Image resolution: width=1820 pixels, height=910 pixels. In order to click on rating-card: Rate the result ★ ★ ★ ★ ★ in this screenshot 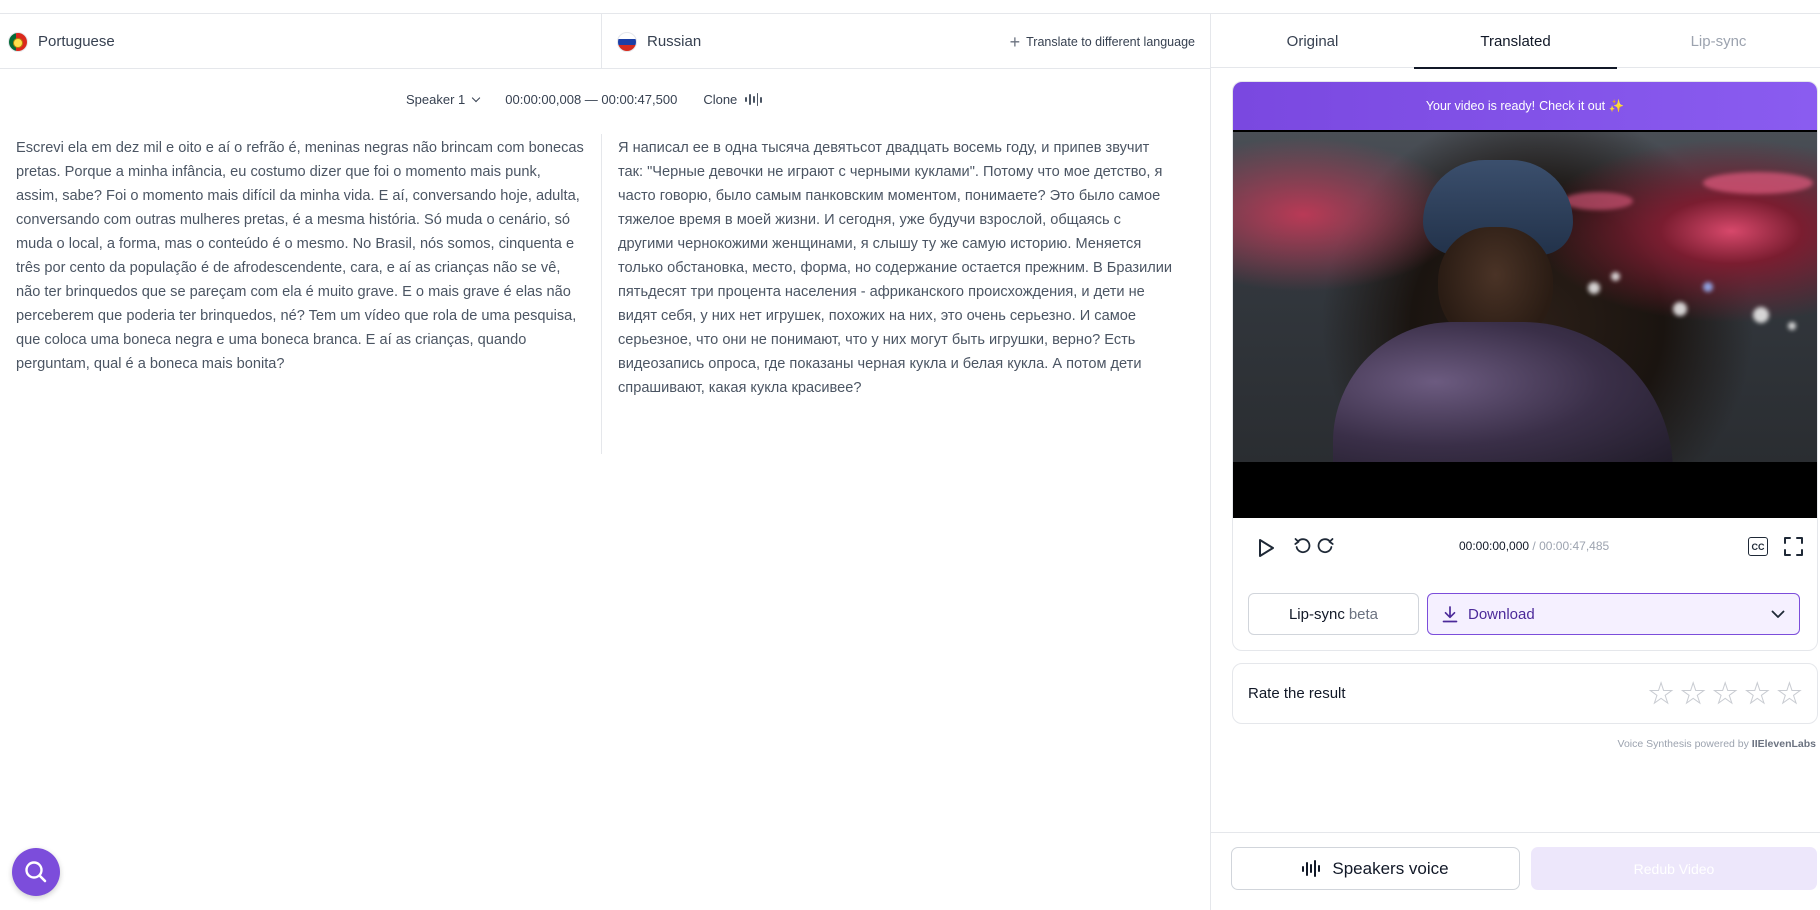, I will do `click(1525, 693)`.